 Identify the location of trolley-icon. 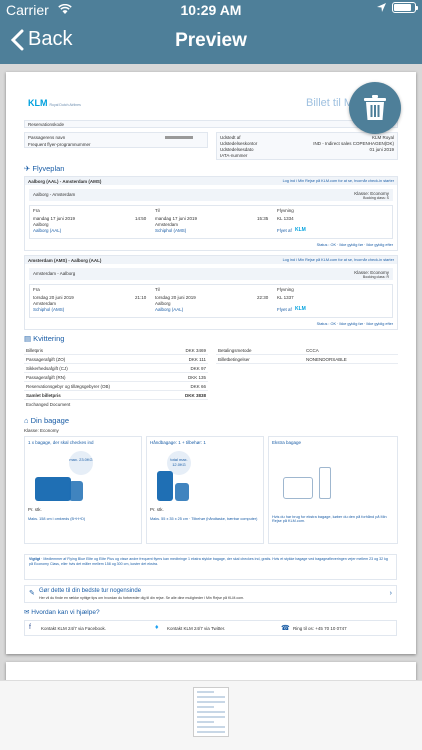
(165, 486).